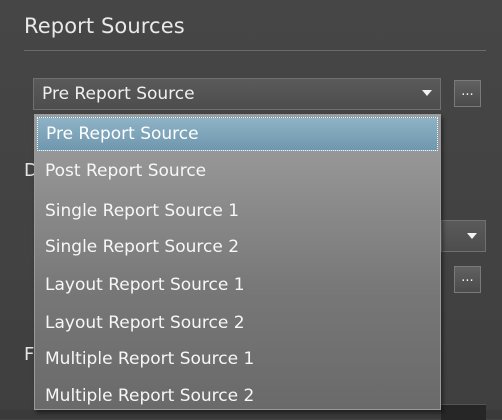 This screenshot has height=420, width=502. Describe the element at coordinates (463, 412) in the screenshot. I see `bottom-field` at that location.